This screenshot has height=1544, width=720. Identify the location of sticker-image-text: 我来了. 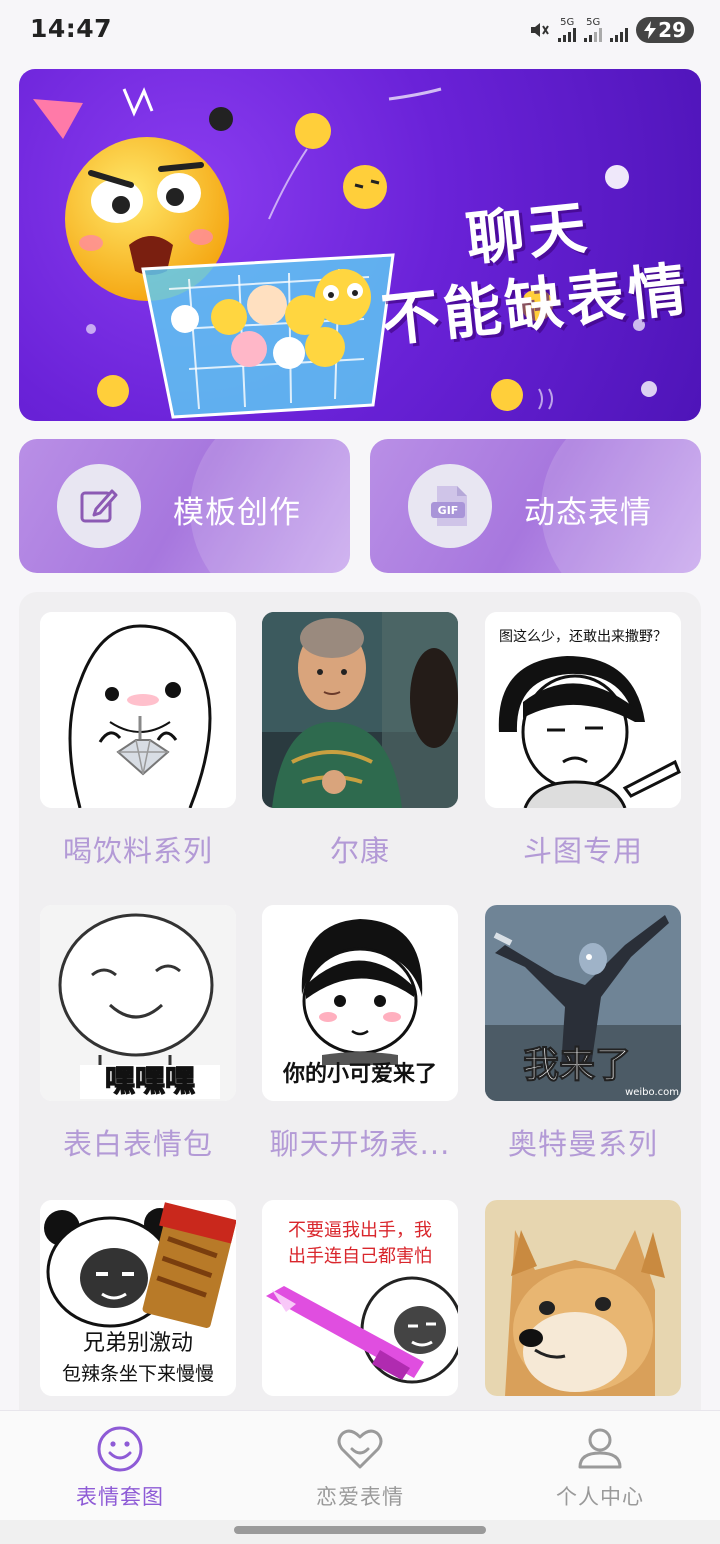
(577, 1065).